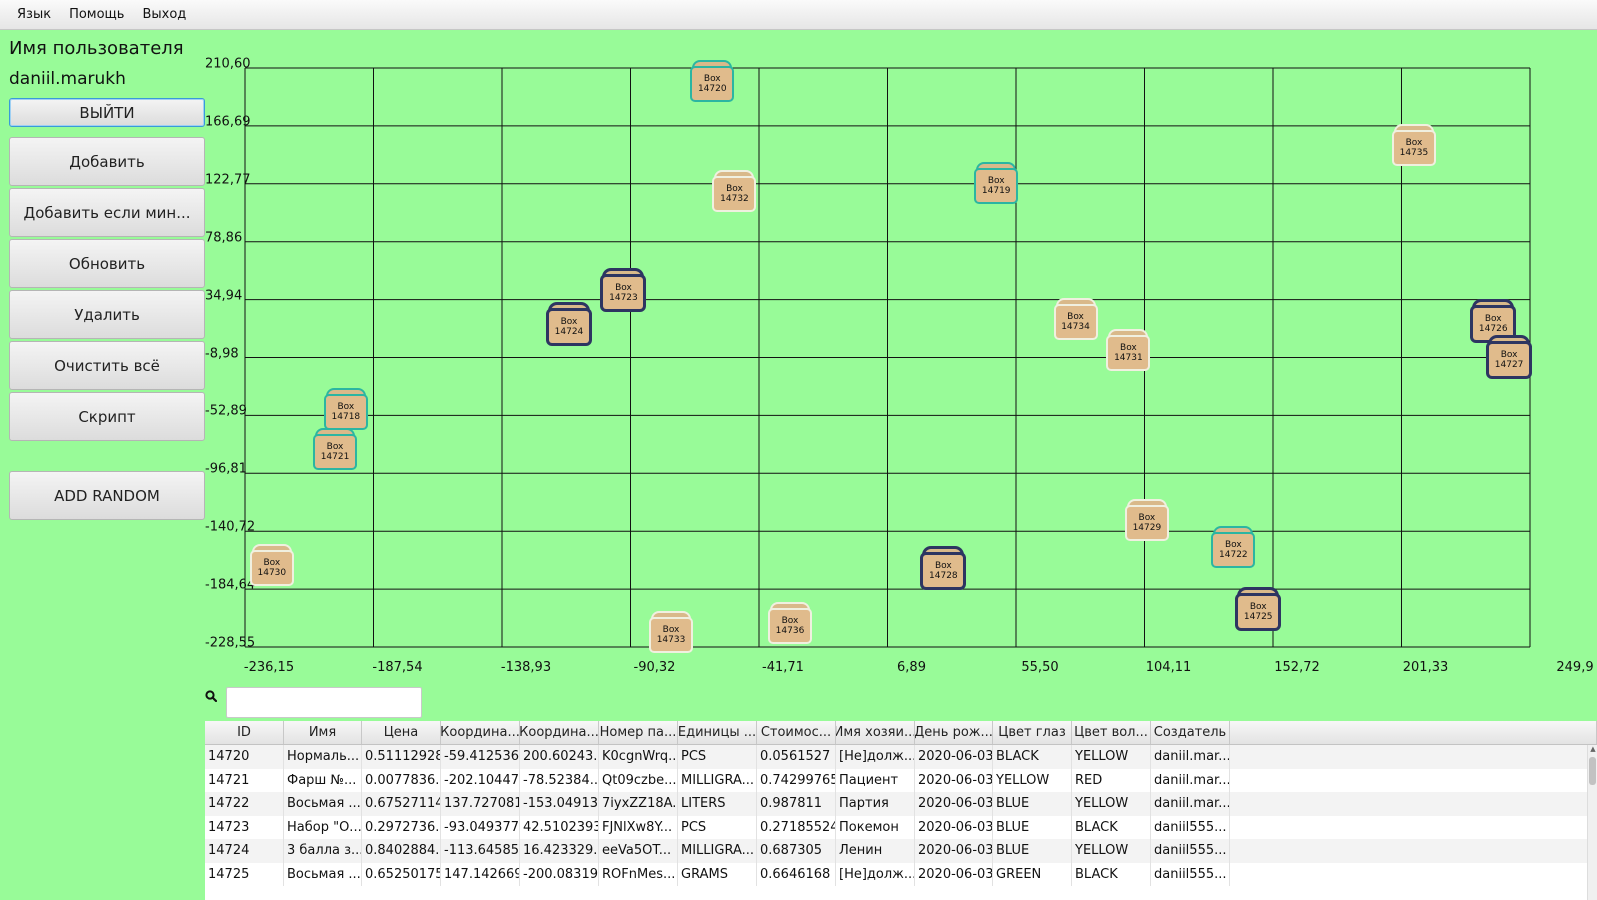 This screenshot has height=900, width=1597. Describe the element at coordinates (875, 827) in the screenshot. I see `table-cell: Покемон` at that location.